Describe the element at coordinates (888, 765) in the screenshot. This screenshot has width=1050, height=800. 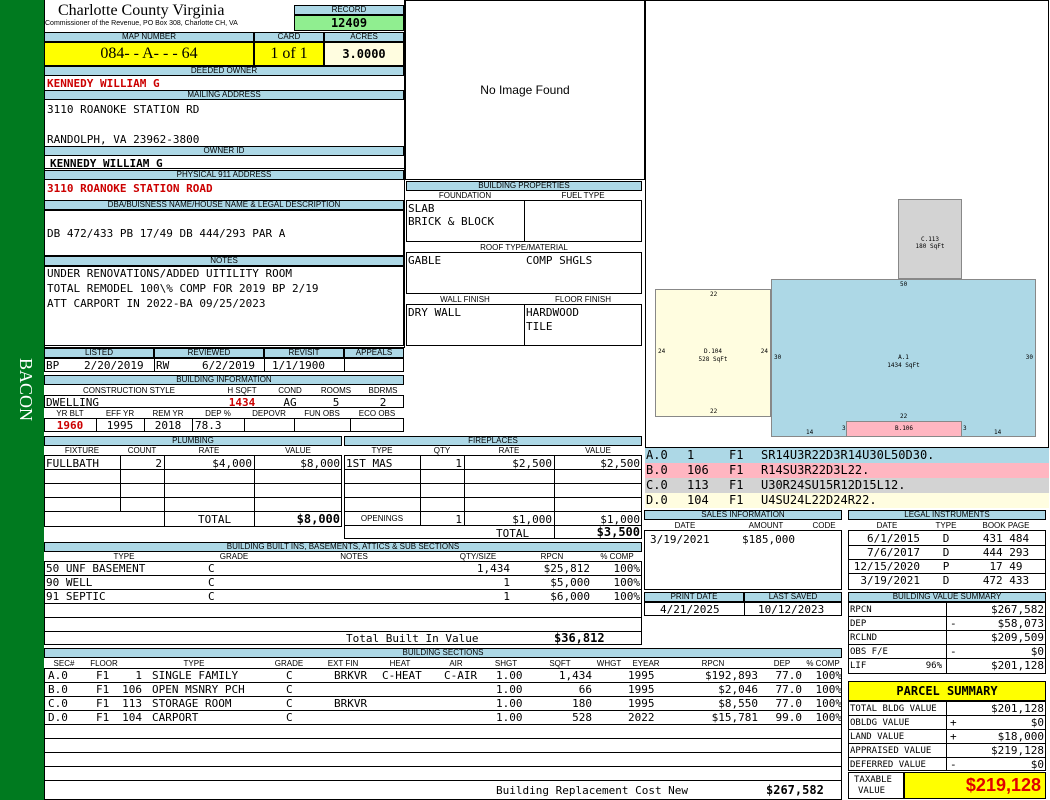
I see `parcel-label: DEFERRED VALUE` at that location.